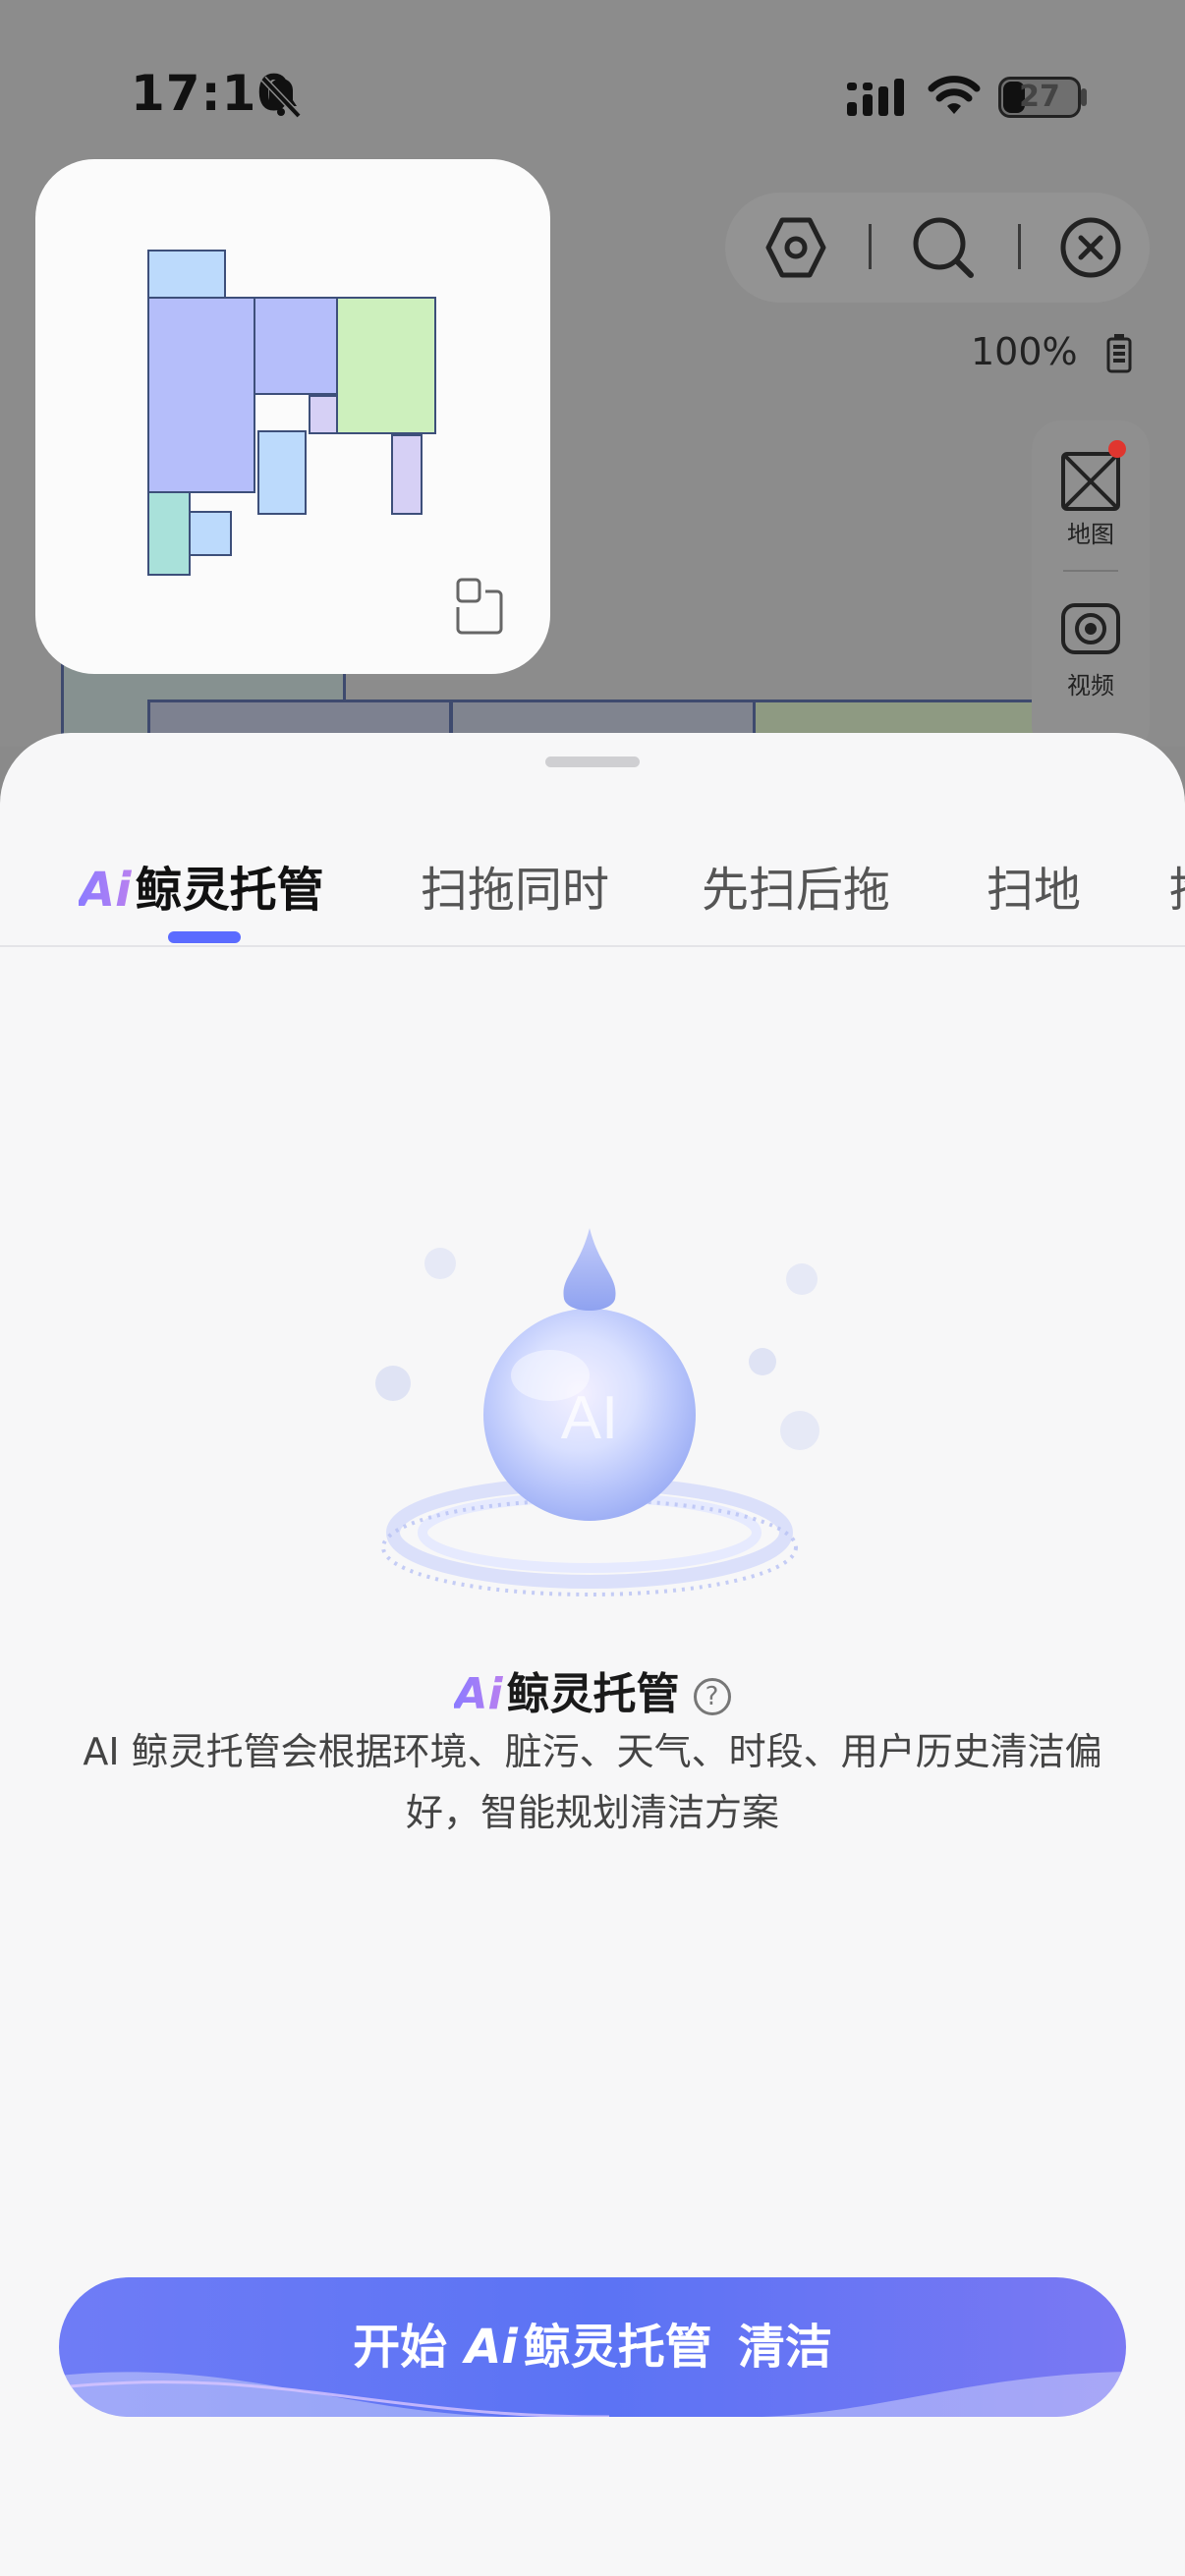 The image size is (1185, 2576). I want to click on robot-battery-icon, so click(1119, 353).